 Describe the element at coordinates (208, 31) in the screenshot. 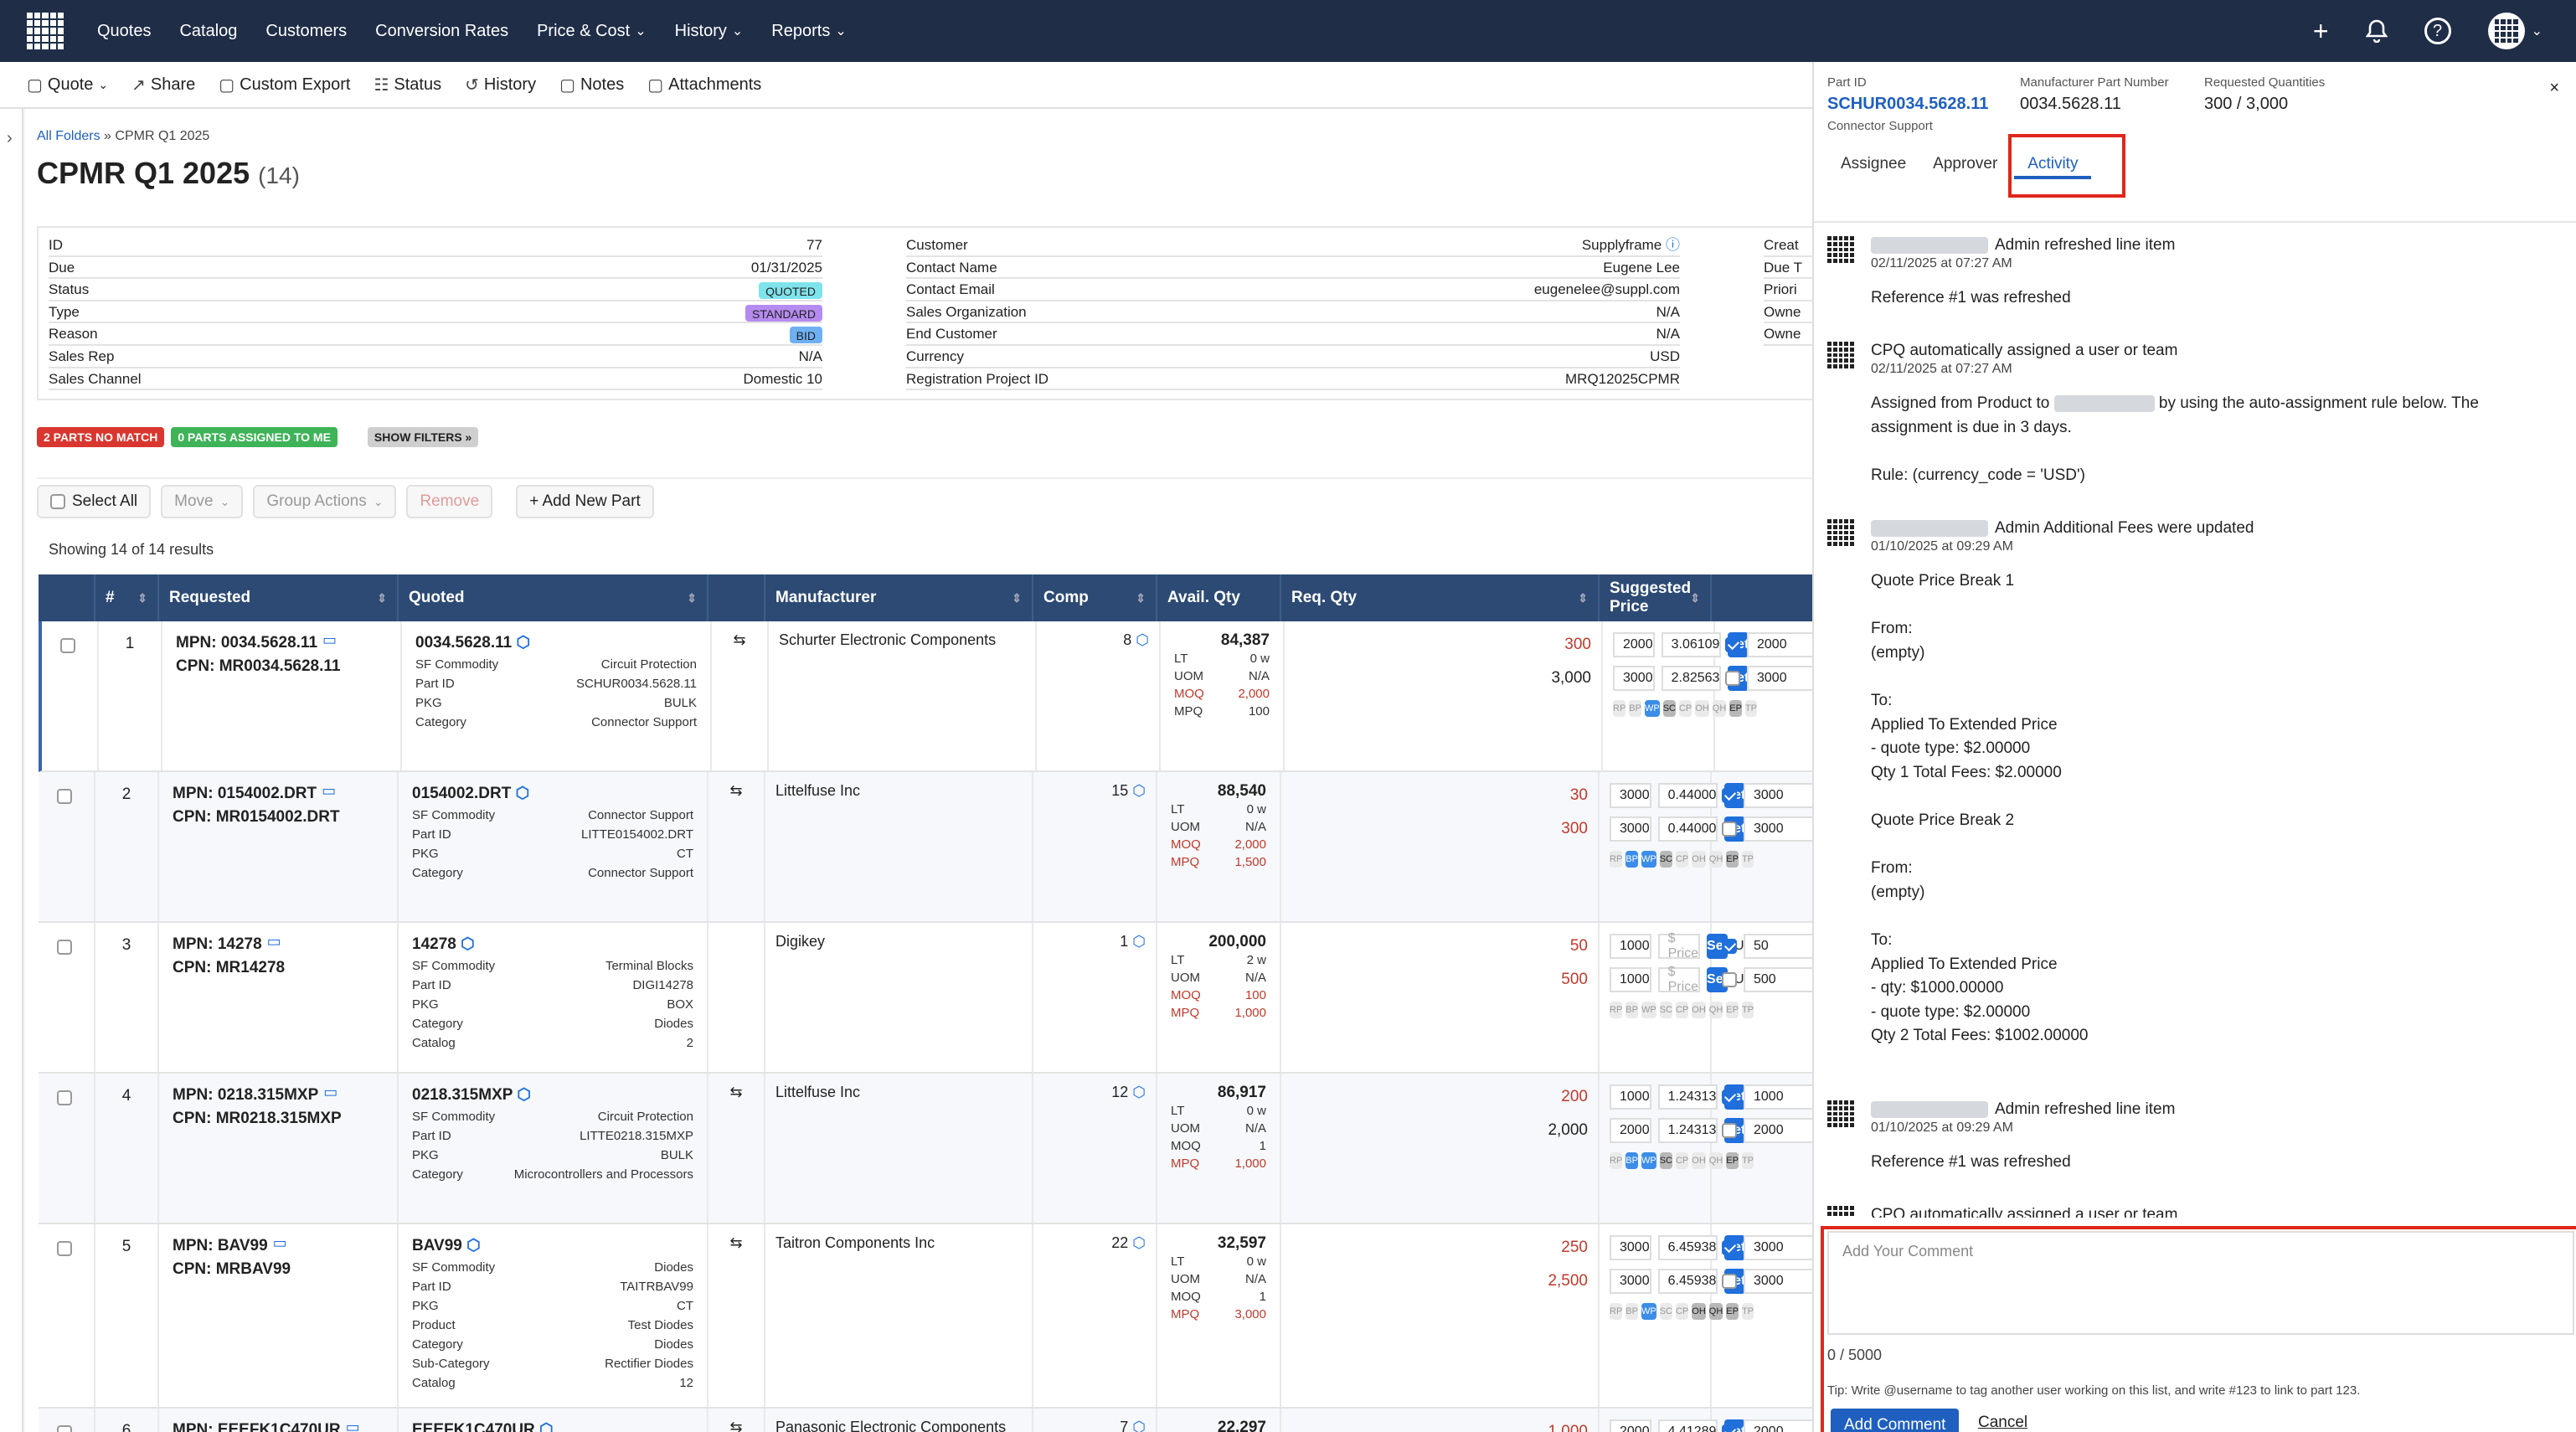

I see `nav-catalog: Catalog` at that location.